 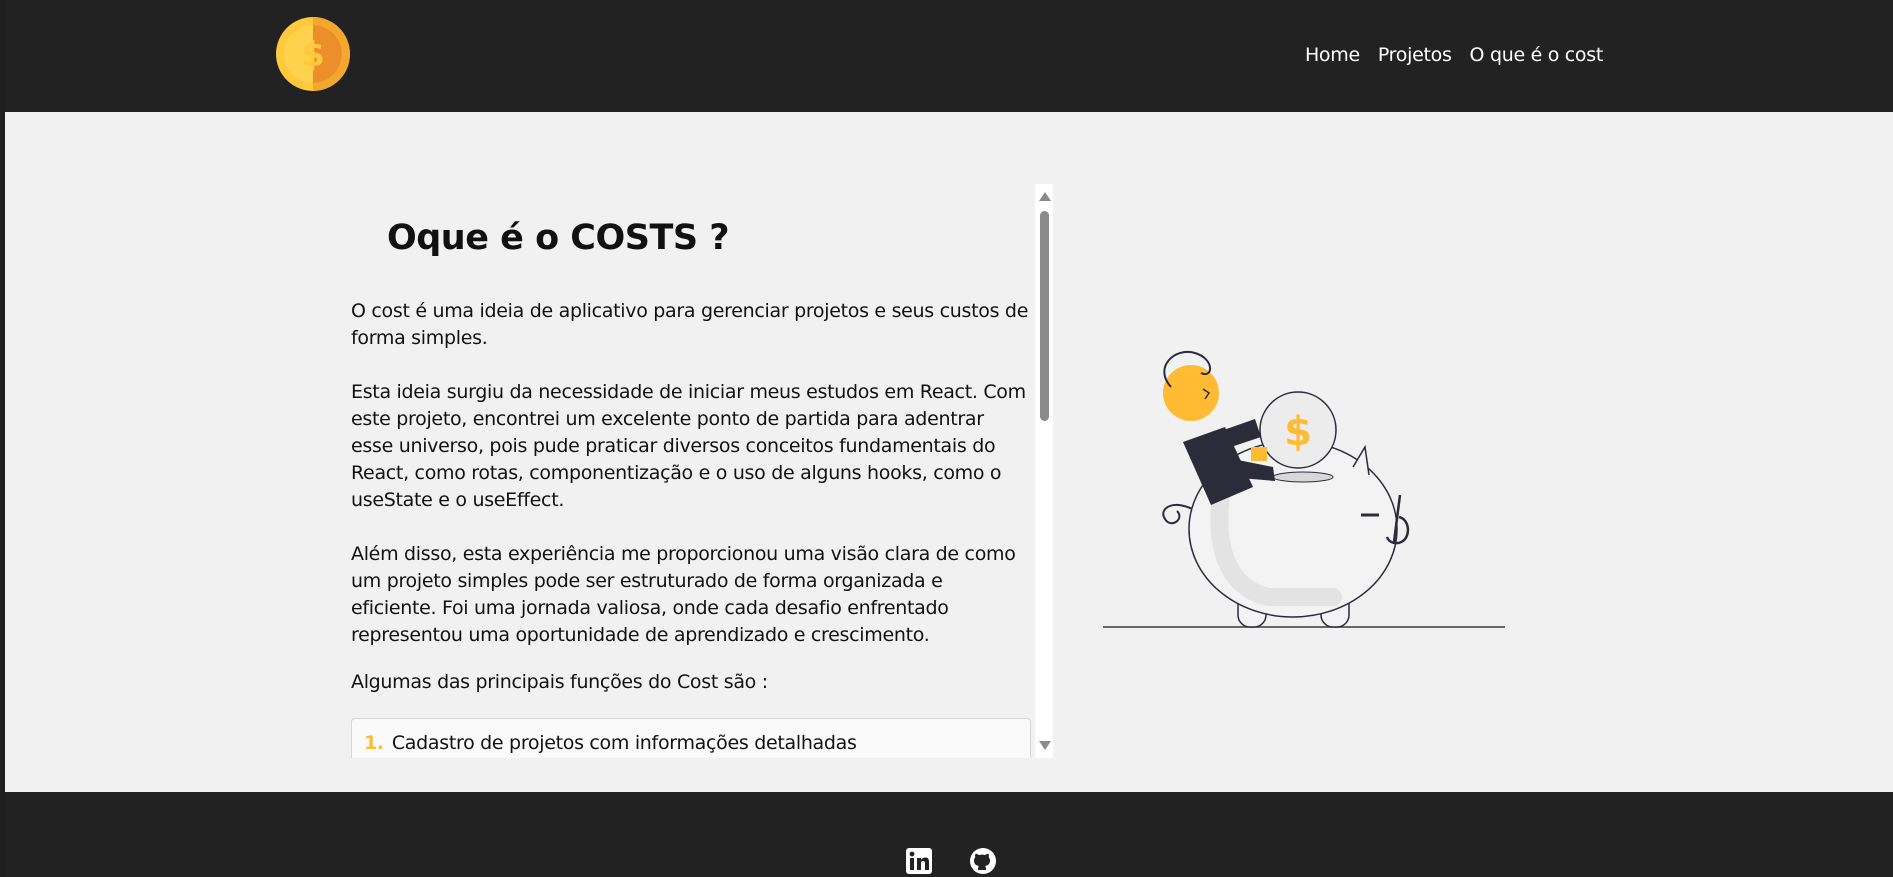 What do you see at coordinates (1304, 489) in the screenshot?
I see `piggy-bank-illustration: $` at bounding box center [1304, 489].